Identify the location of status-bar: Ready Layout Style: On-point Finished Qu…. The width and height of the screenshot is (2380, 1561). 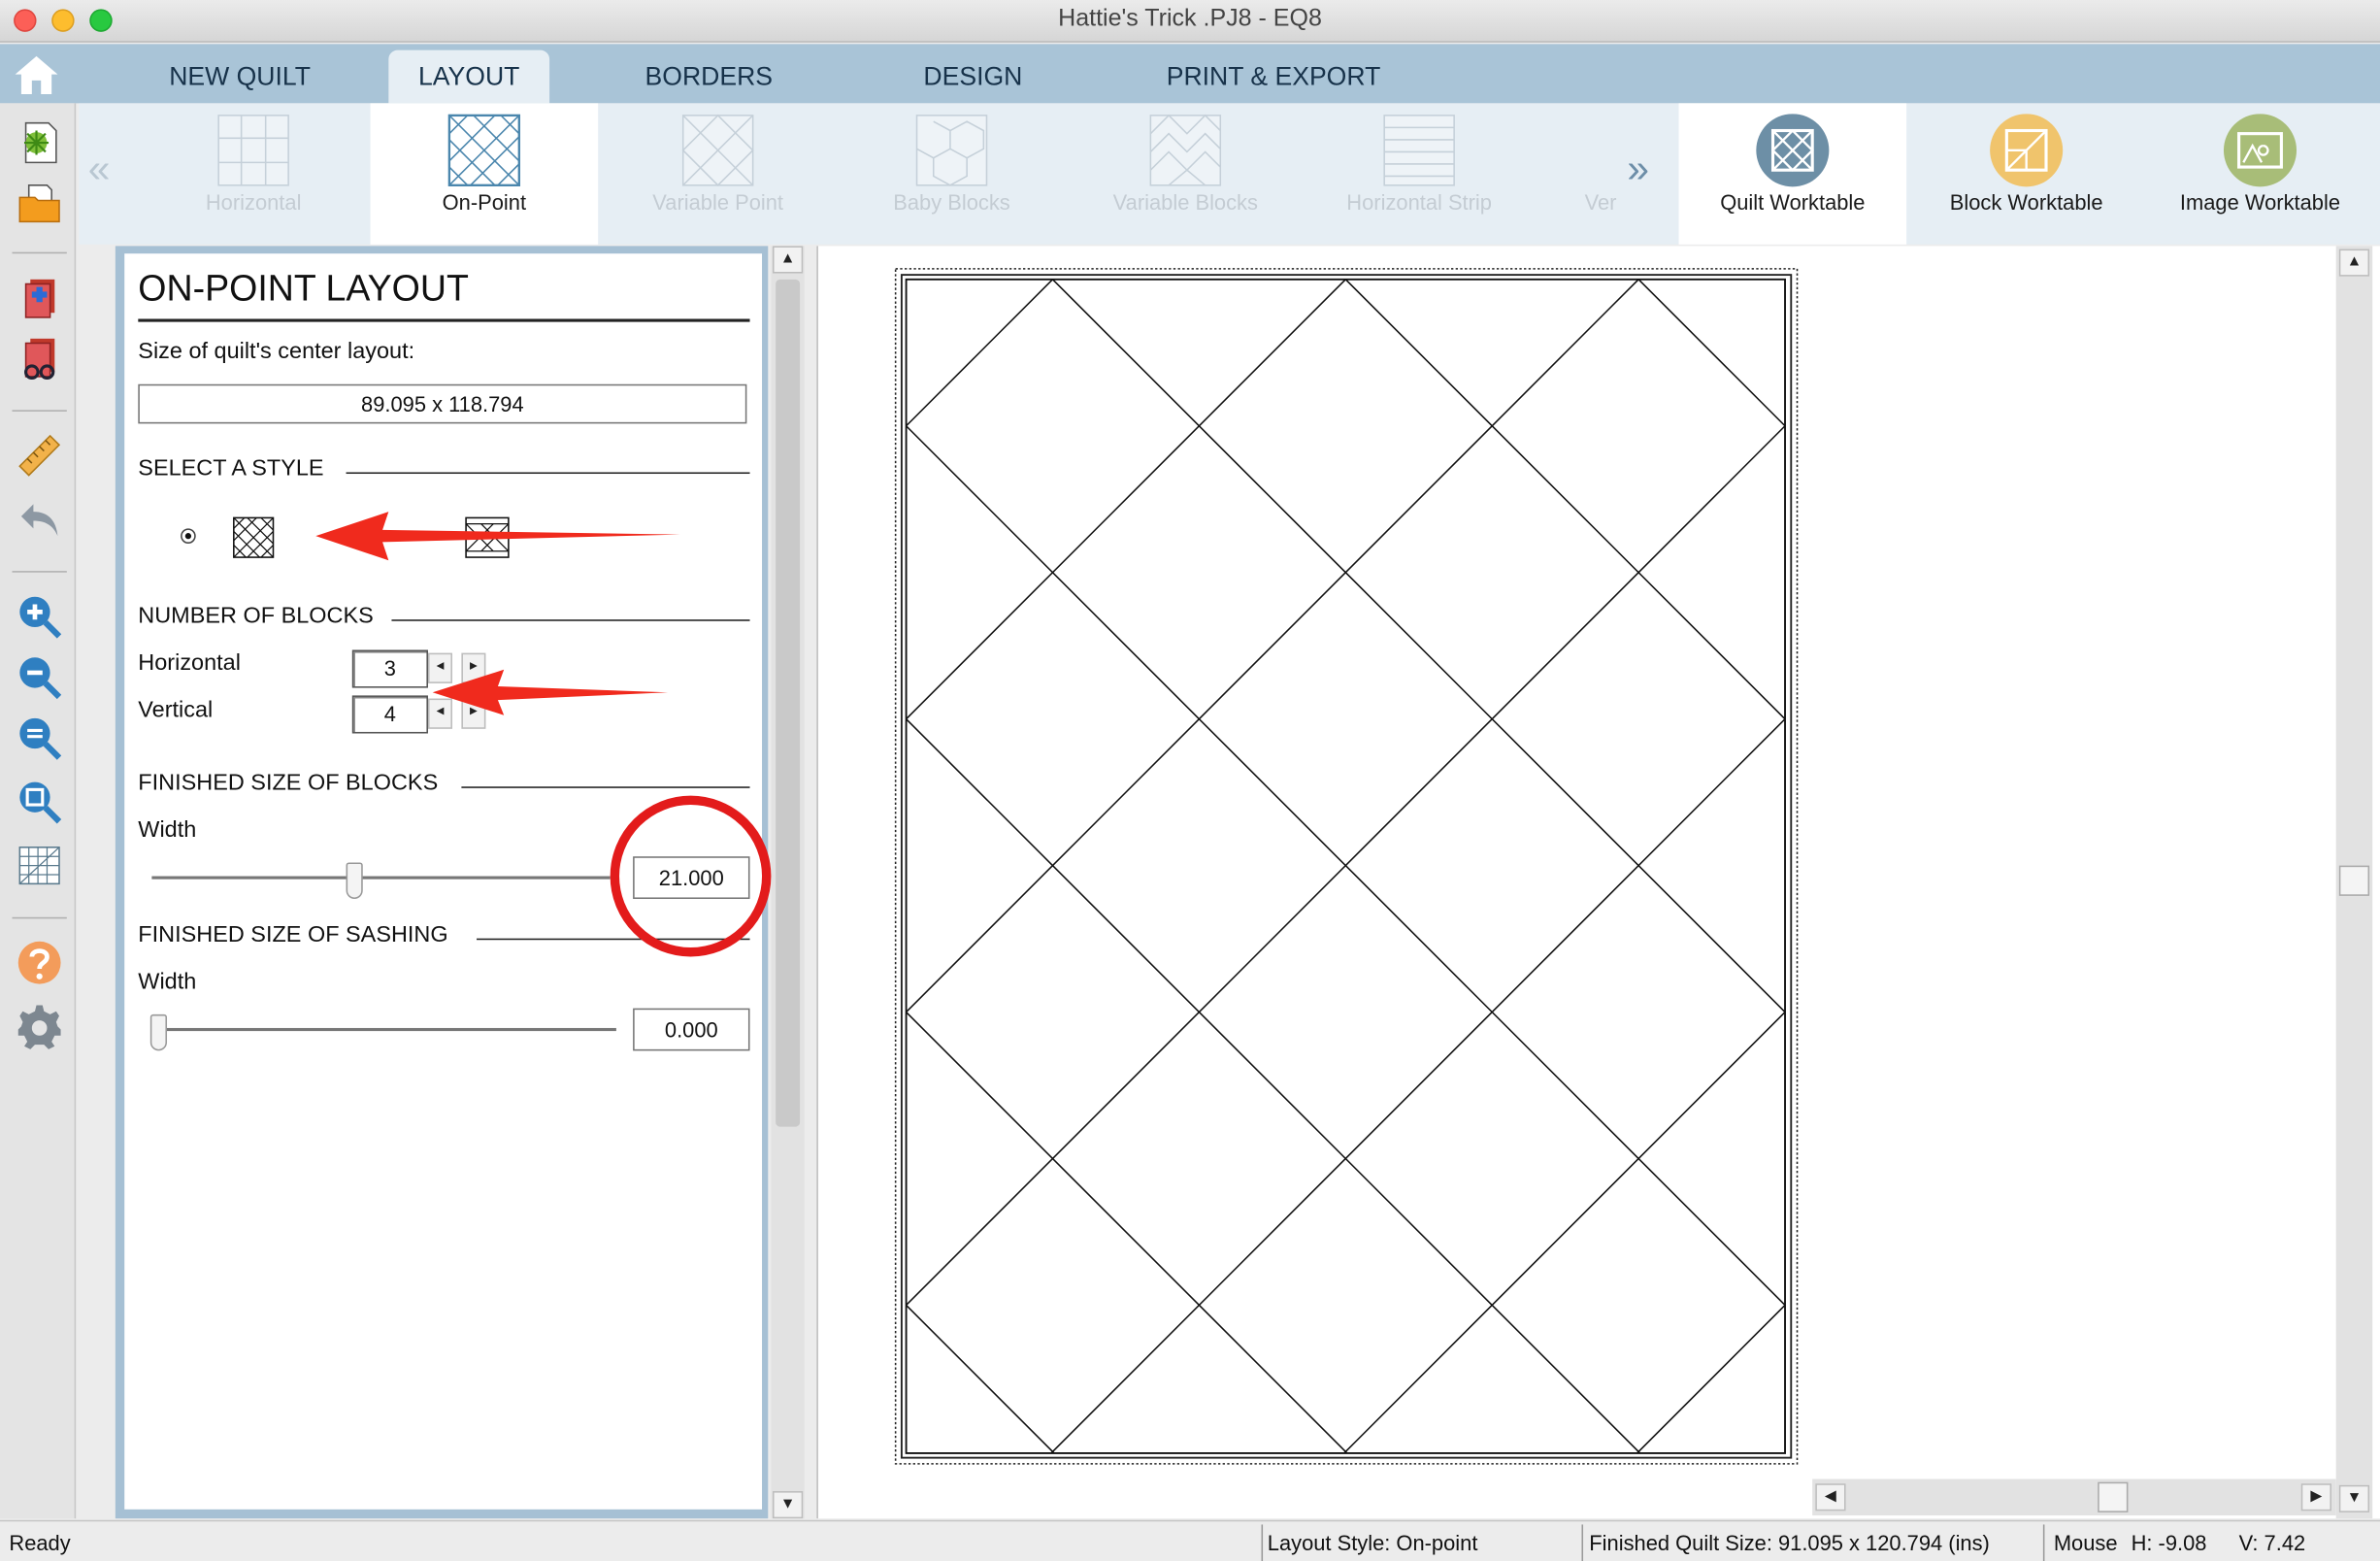
(1190, 1540).